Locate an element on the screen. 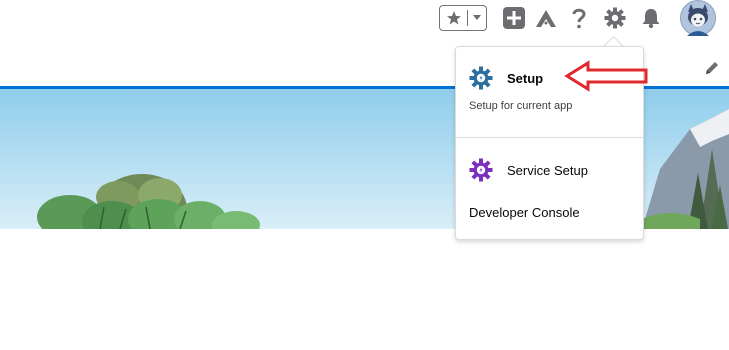 The image size is (729, 350). setup-gear-icon is located at coordinates (481, 78).